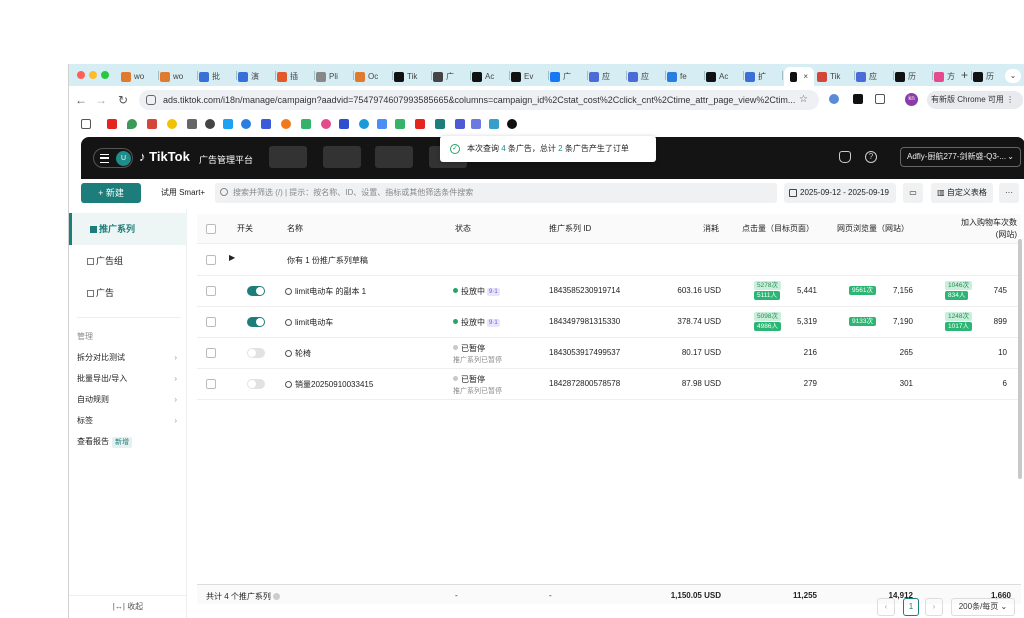 The image size is (1024, 618). What do you see at coordinates (845, 157) in the screenshot?
I see `notification-bell-icon` at bounding box center [845, 157].